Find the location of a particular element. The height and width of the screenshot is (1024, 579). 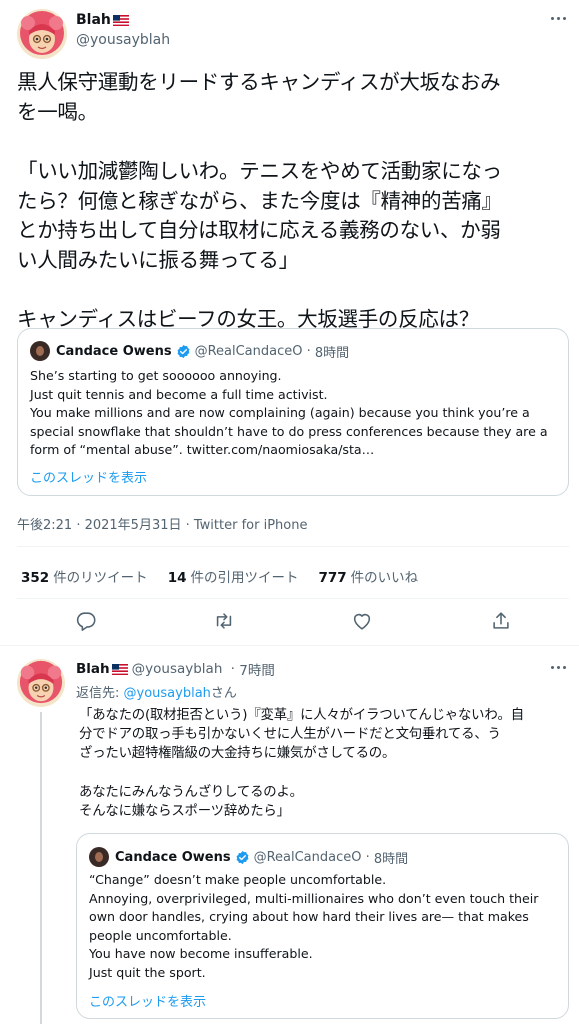

reply-author-name: Blah is located at coordinates (93, 669).